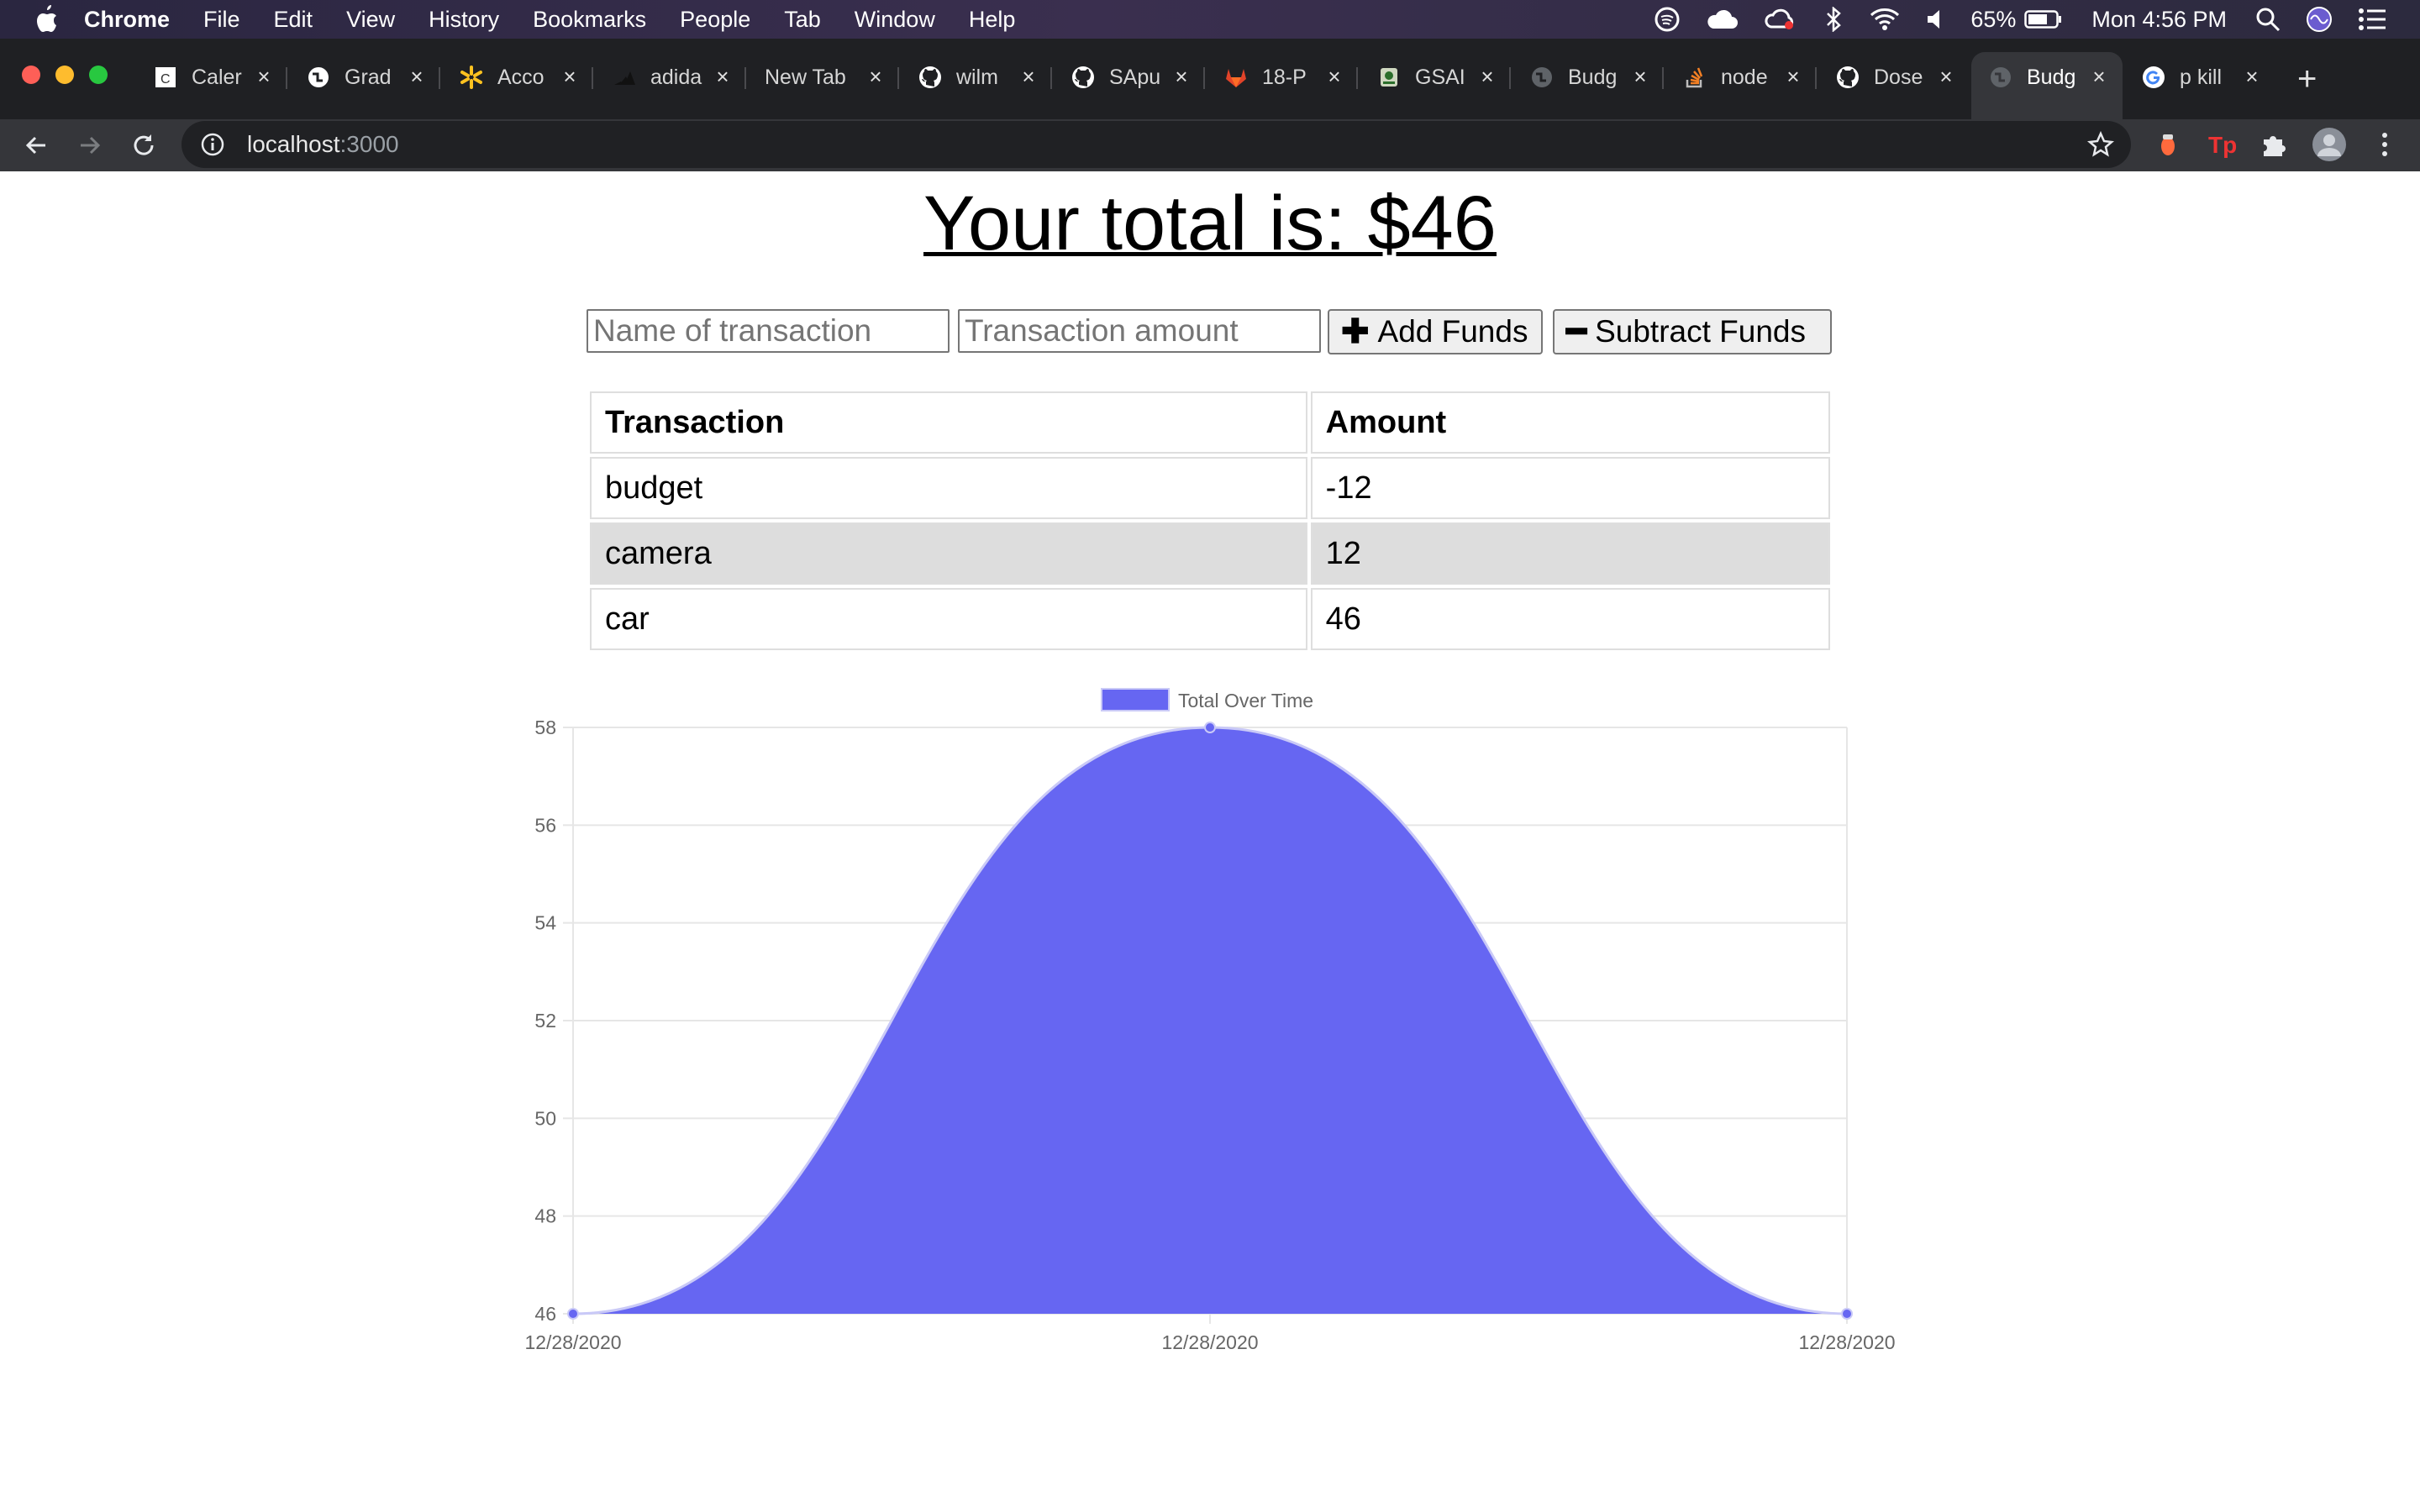 The image size is (2420, 1512). What do you see at coordinates (545, 923) in the screenshot?
I see `y-tick-label: 54` at bounding box center [545, 923].